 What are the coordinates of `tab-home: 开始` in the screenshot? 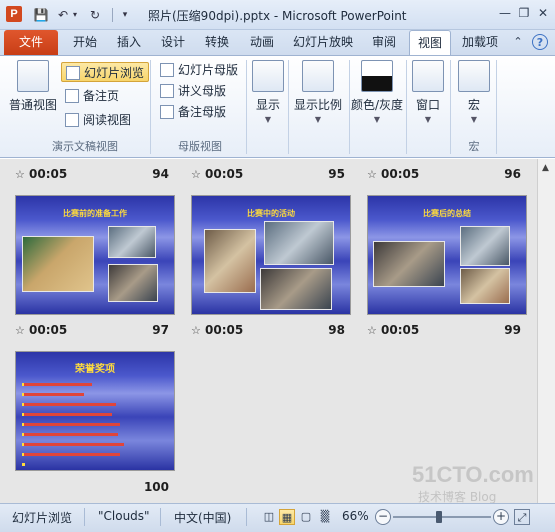 It's located at (85, 42).